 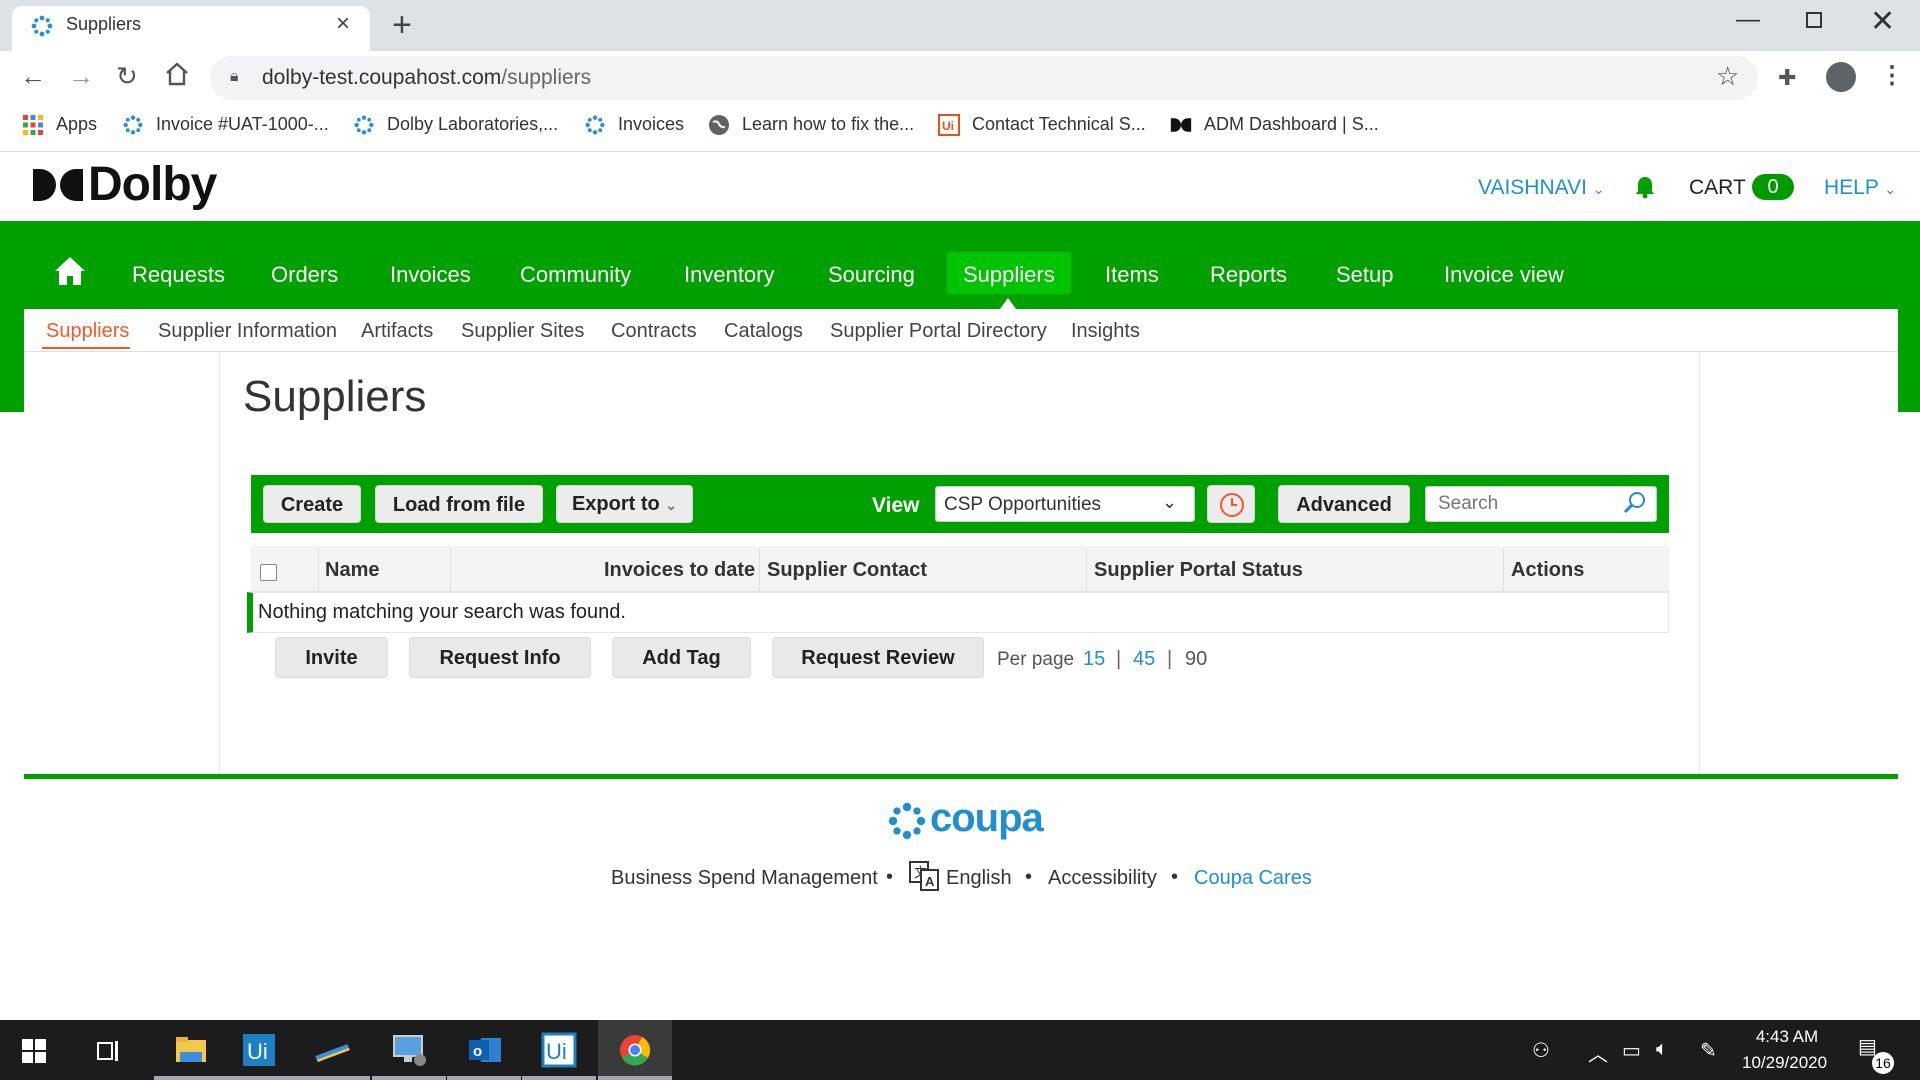 What do you see at coordinates (1773, 187) in the screenshot?
I see `cart-count-badge: 0` at bounding box center [1773, 187].